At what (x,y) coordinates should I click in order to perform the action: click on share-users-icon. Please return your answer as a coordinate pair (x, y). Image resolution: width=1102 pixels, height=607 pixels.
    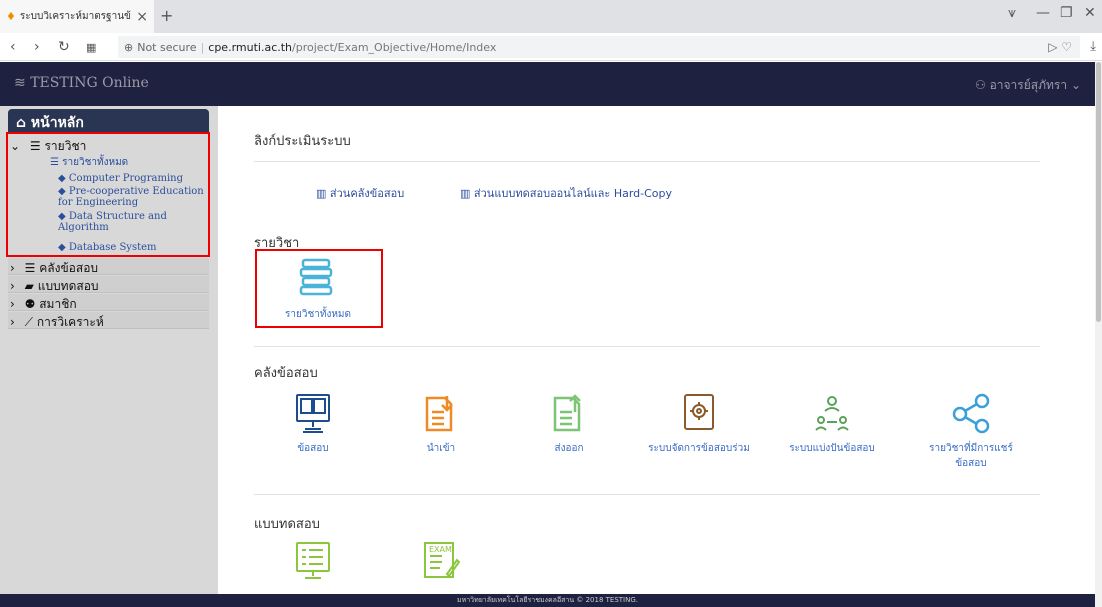
    Looking at the image, I should click on (832, 413).